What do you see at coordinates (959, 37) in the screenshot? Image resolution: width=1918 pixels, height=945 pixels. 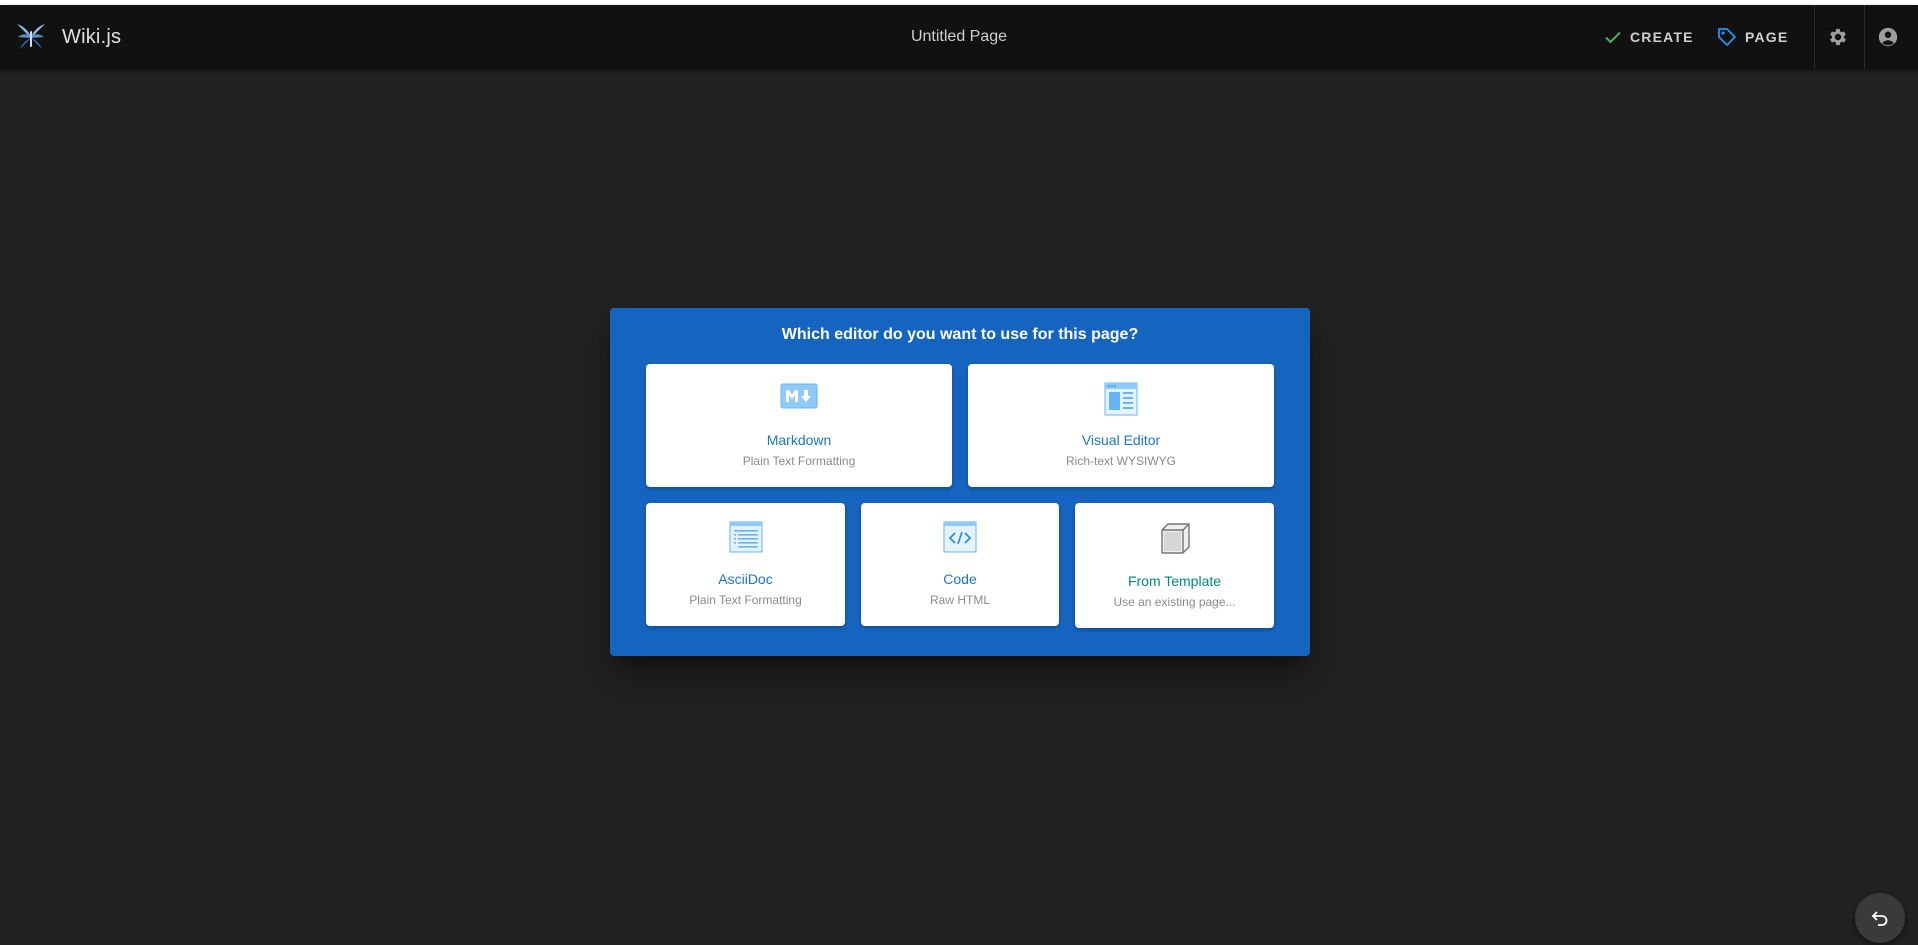 I see `top-bar: Wiki.js Untitled Page CREATE PAGE` at bounding box center [959, 37].